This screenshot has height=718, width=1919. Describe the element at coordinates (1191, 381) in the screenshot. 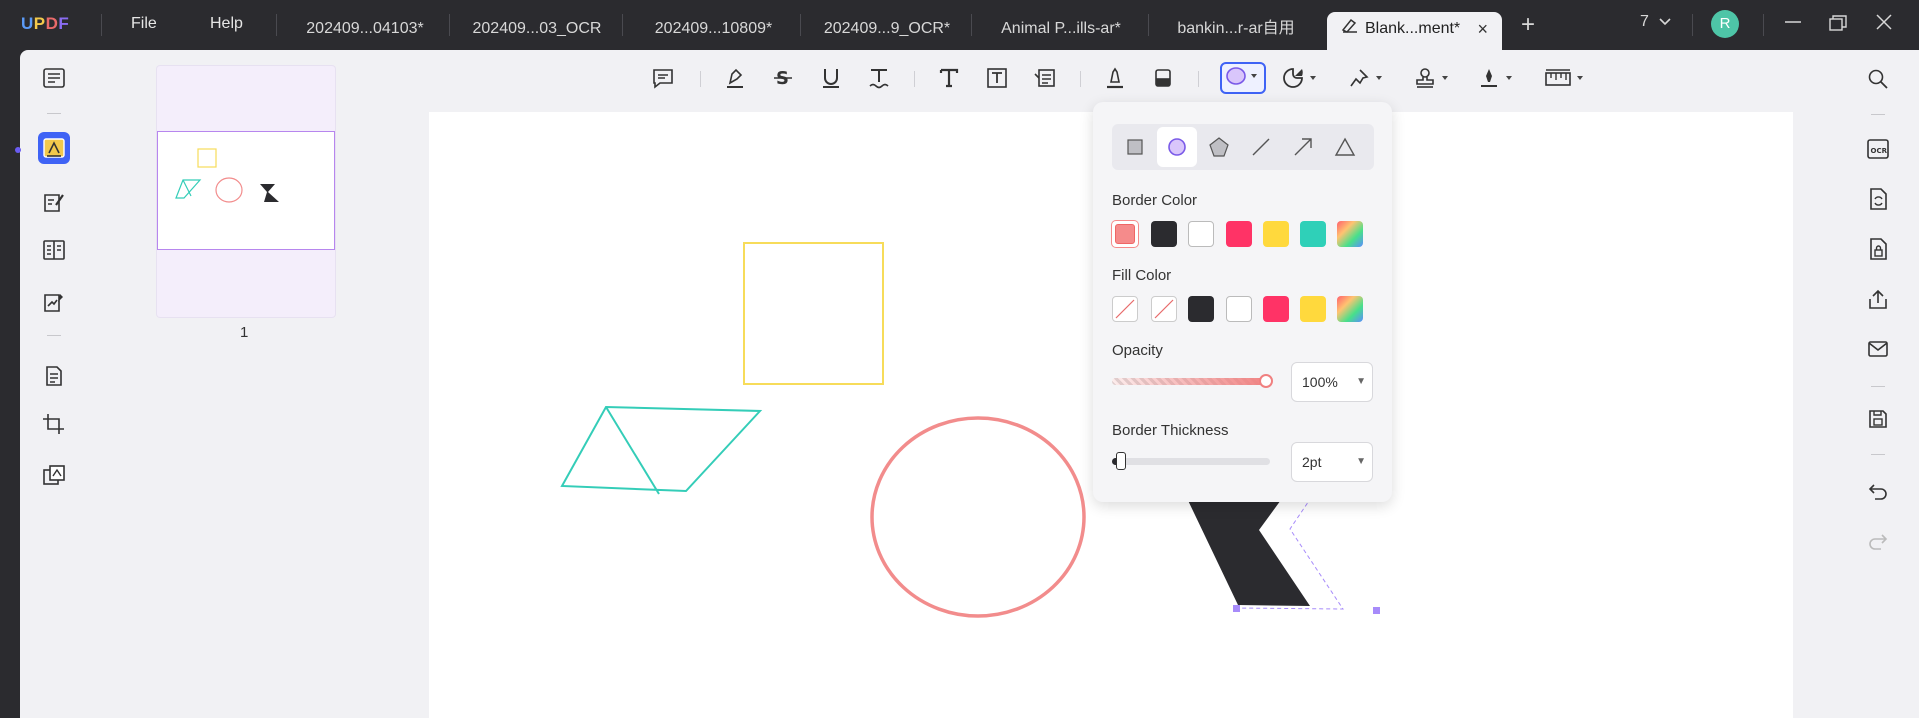

I see `opacity-slider` at that location.